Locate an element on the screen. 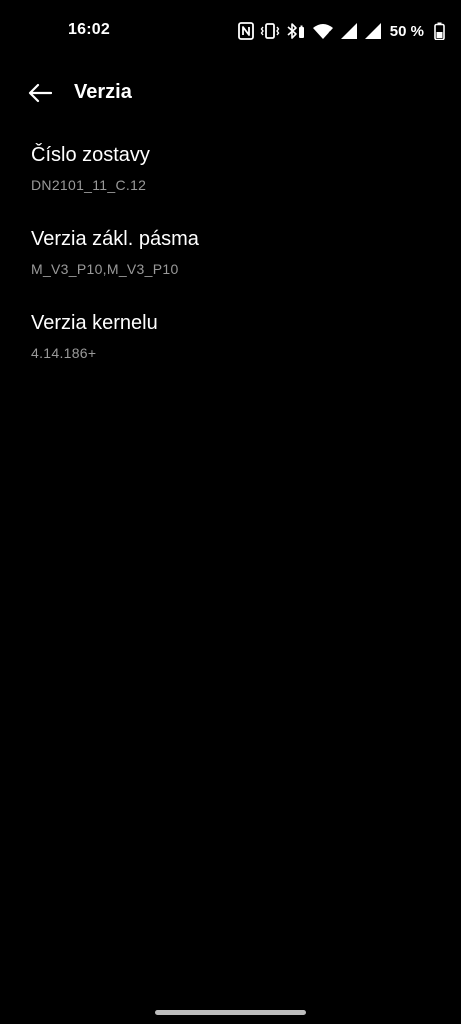 Image resolution: width=461 pixels, height=1024 pixels. baseband-version-value: M_V3_P10,M_V3_P10 is located at coordinates (105, 269).